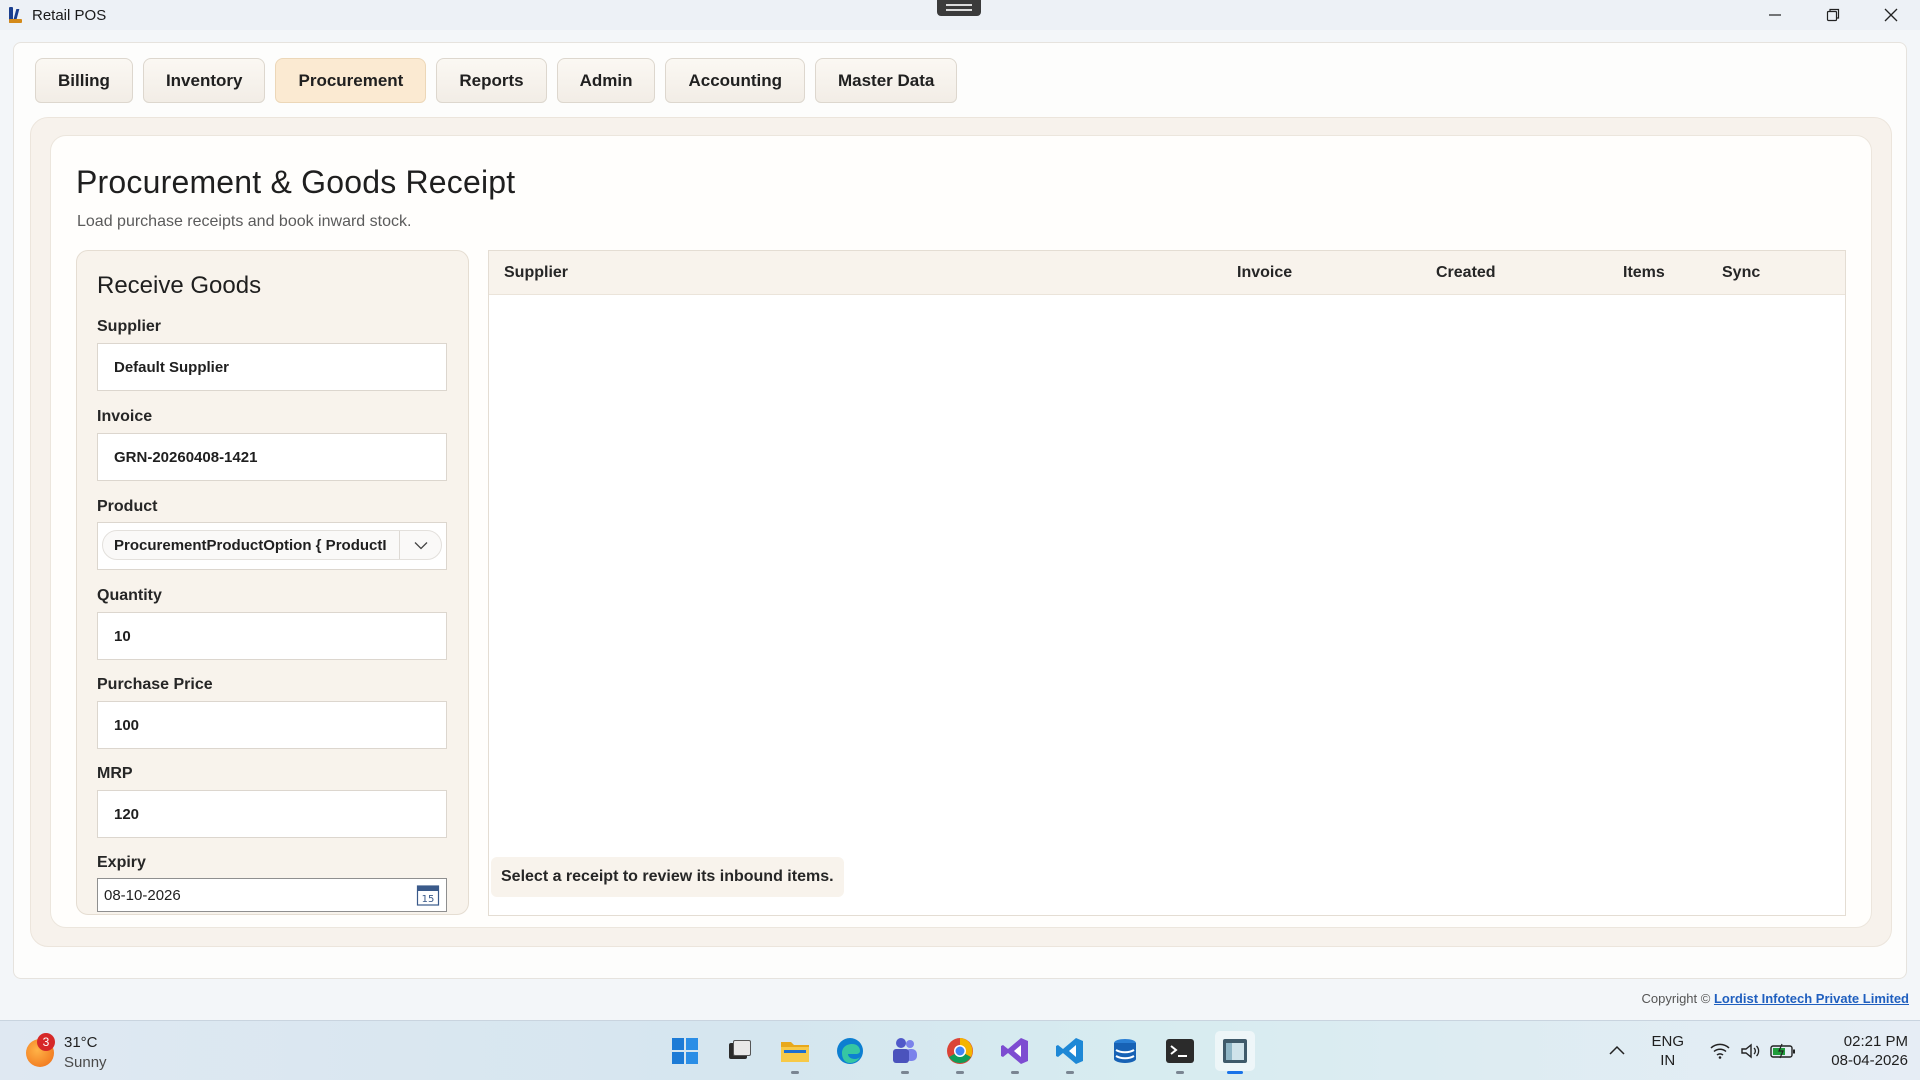 The image size is (1920, 1080). What do you see at coordinates (296, 182) in the screenshot?
I see `page-title: Procurement & Goods Receipt` at bounding box center [296, 182].